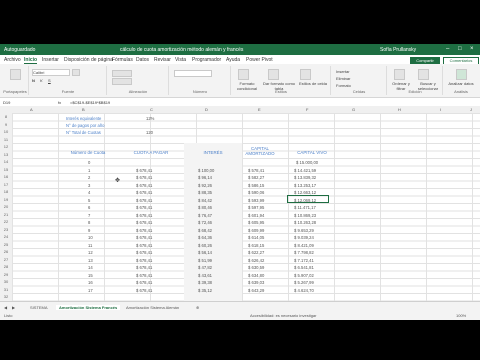  I want to click on user-name: Sofía Prullansky, so click(398, 50).